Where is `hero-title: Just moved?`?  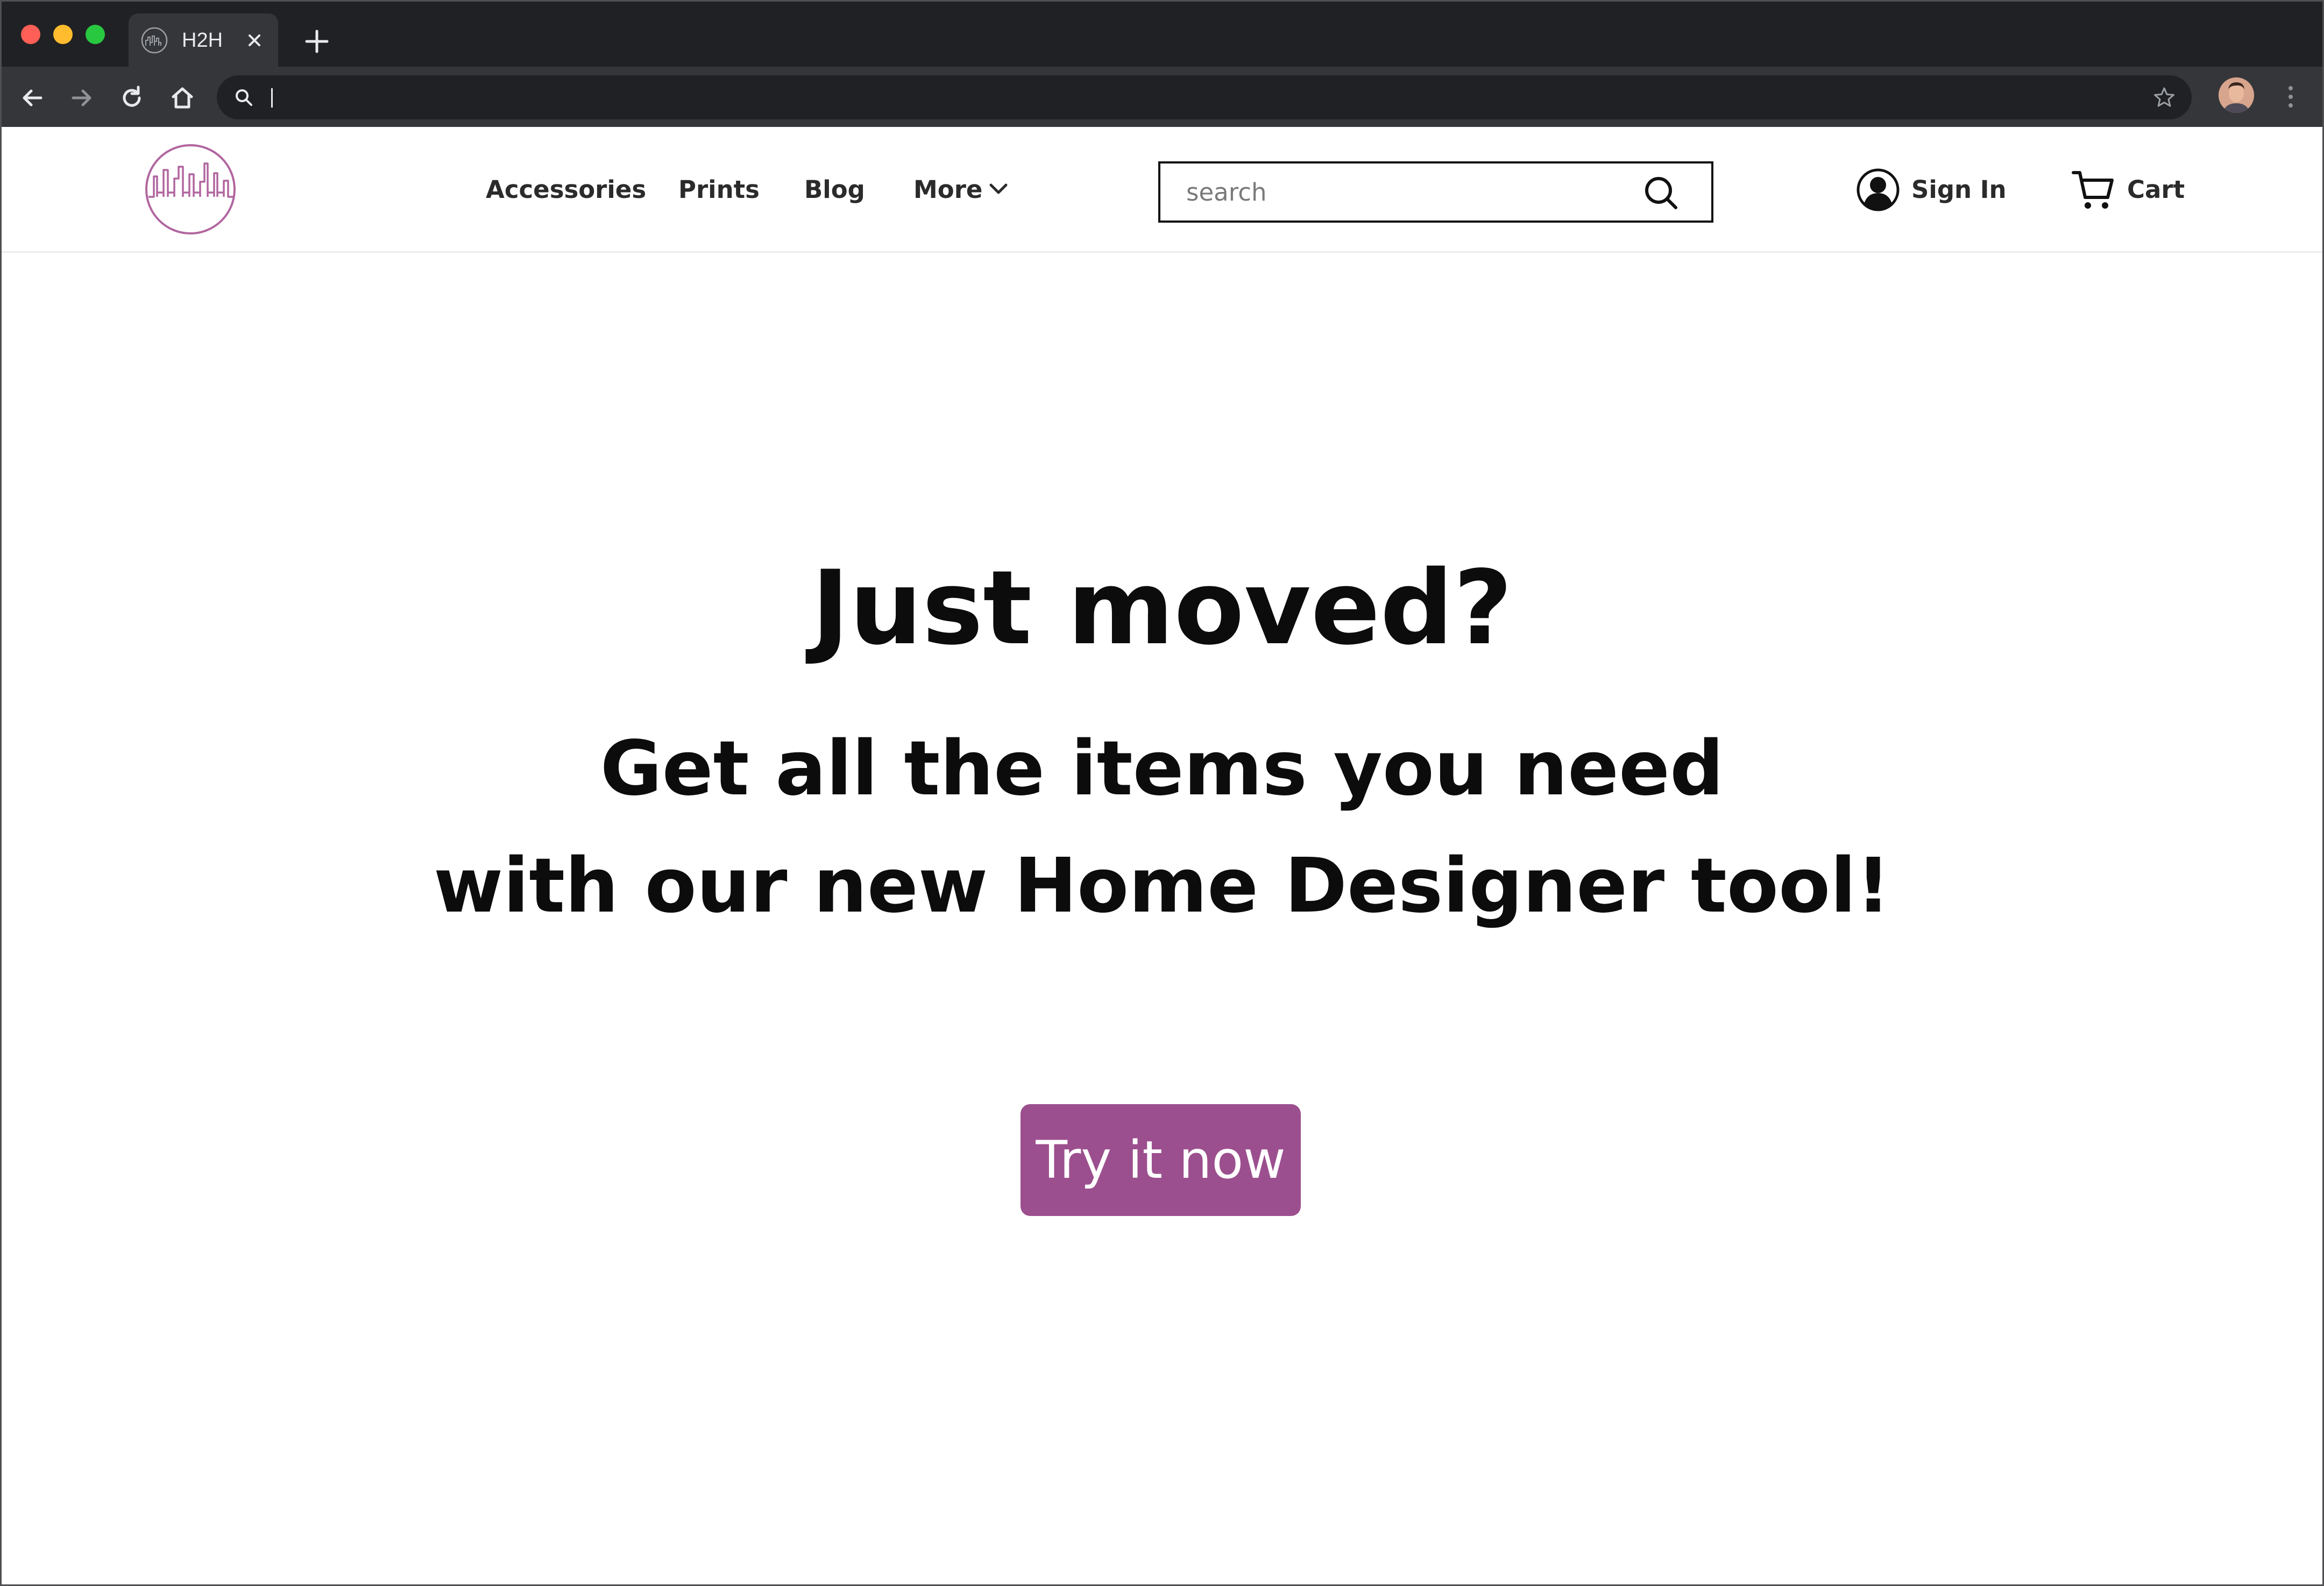 hero-title: Just moved? is located at coordinates (1162, 608).